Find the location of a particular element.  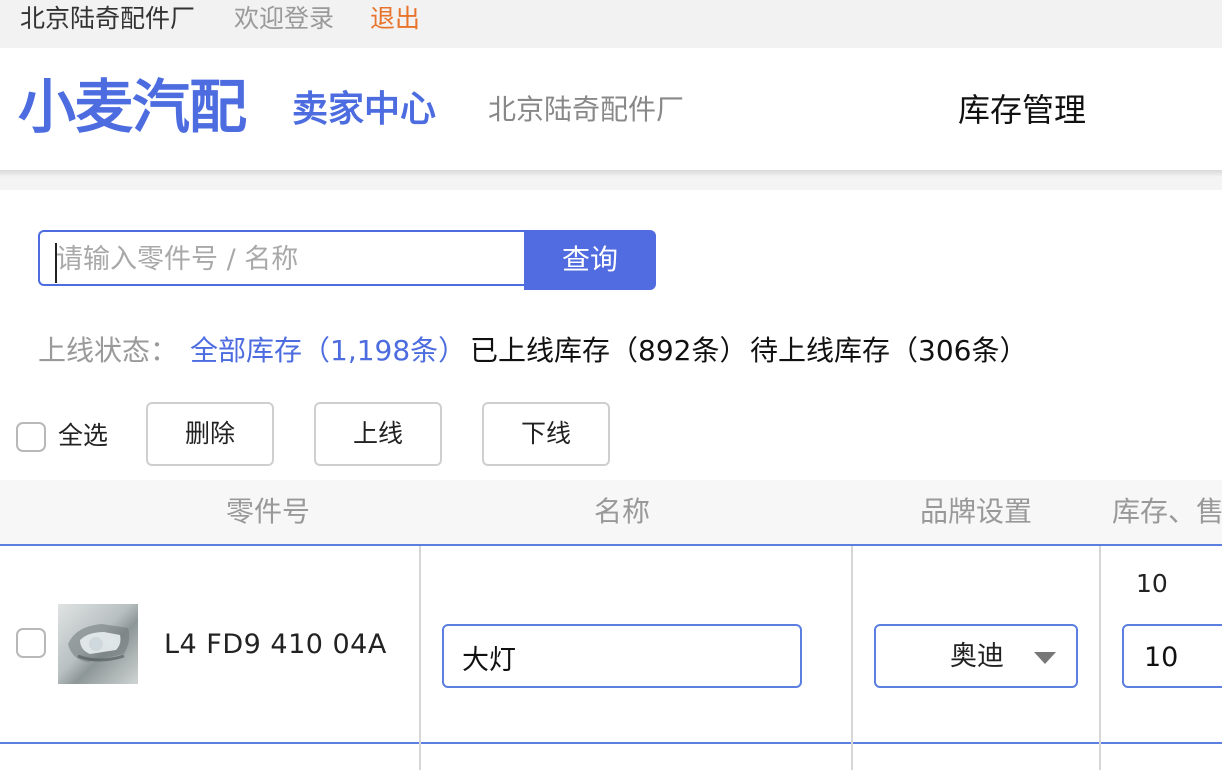

stock-field is located at coordinates (1172, 656).